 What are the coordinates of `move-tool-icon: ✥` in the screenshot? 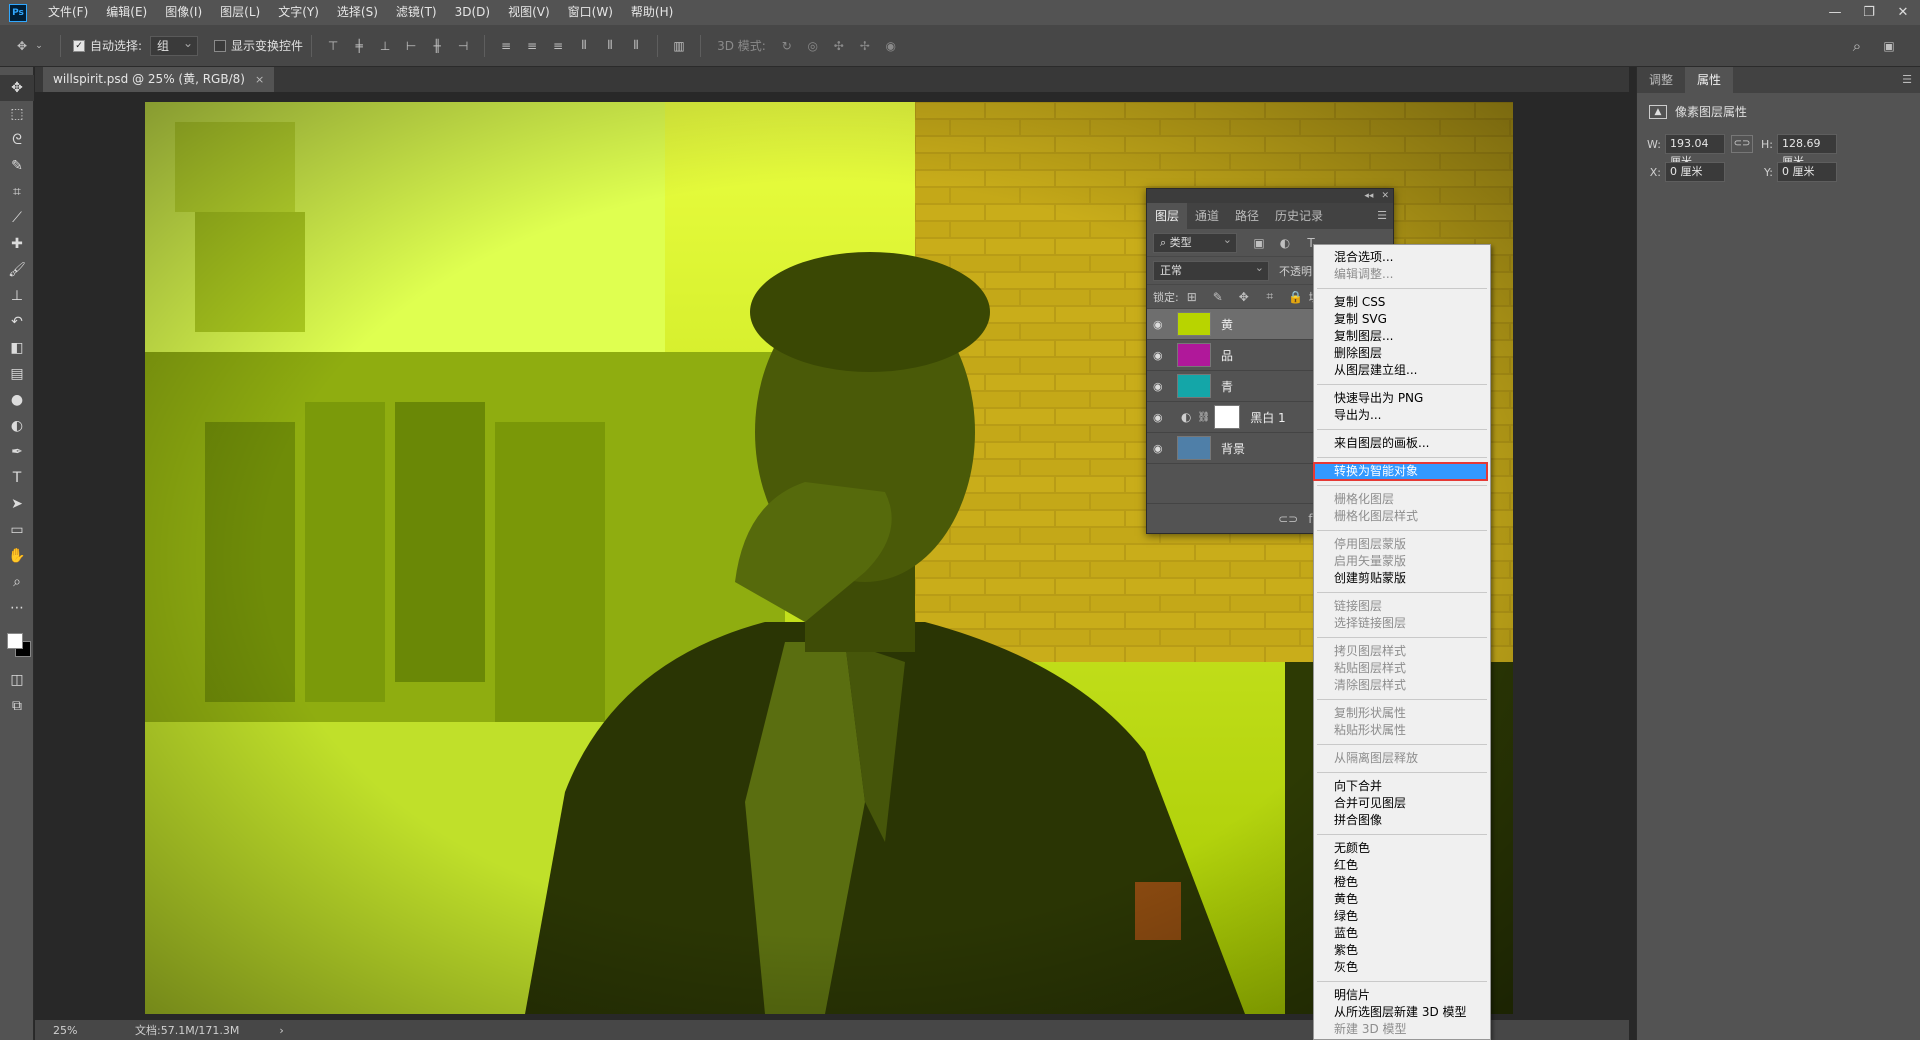 It's located at (22, 46).